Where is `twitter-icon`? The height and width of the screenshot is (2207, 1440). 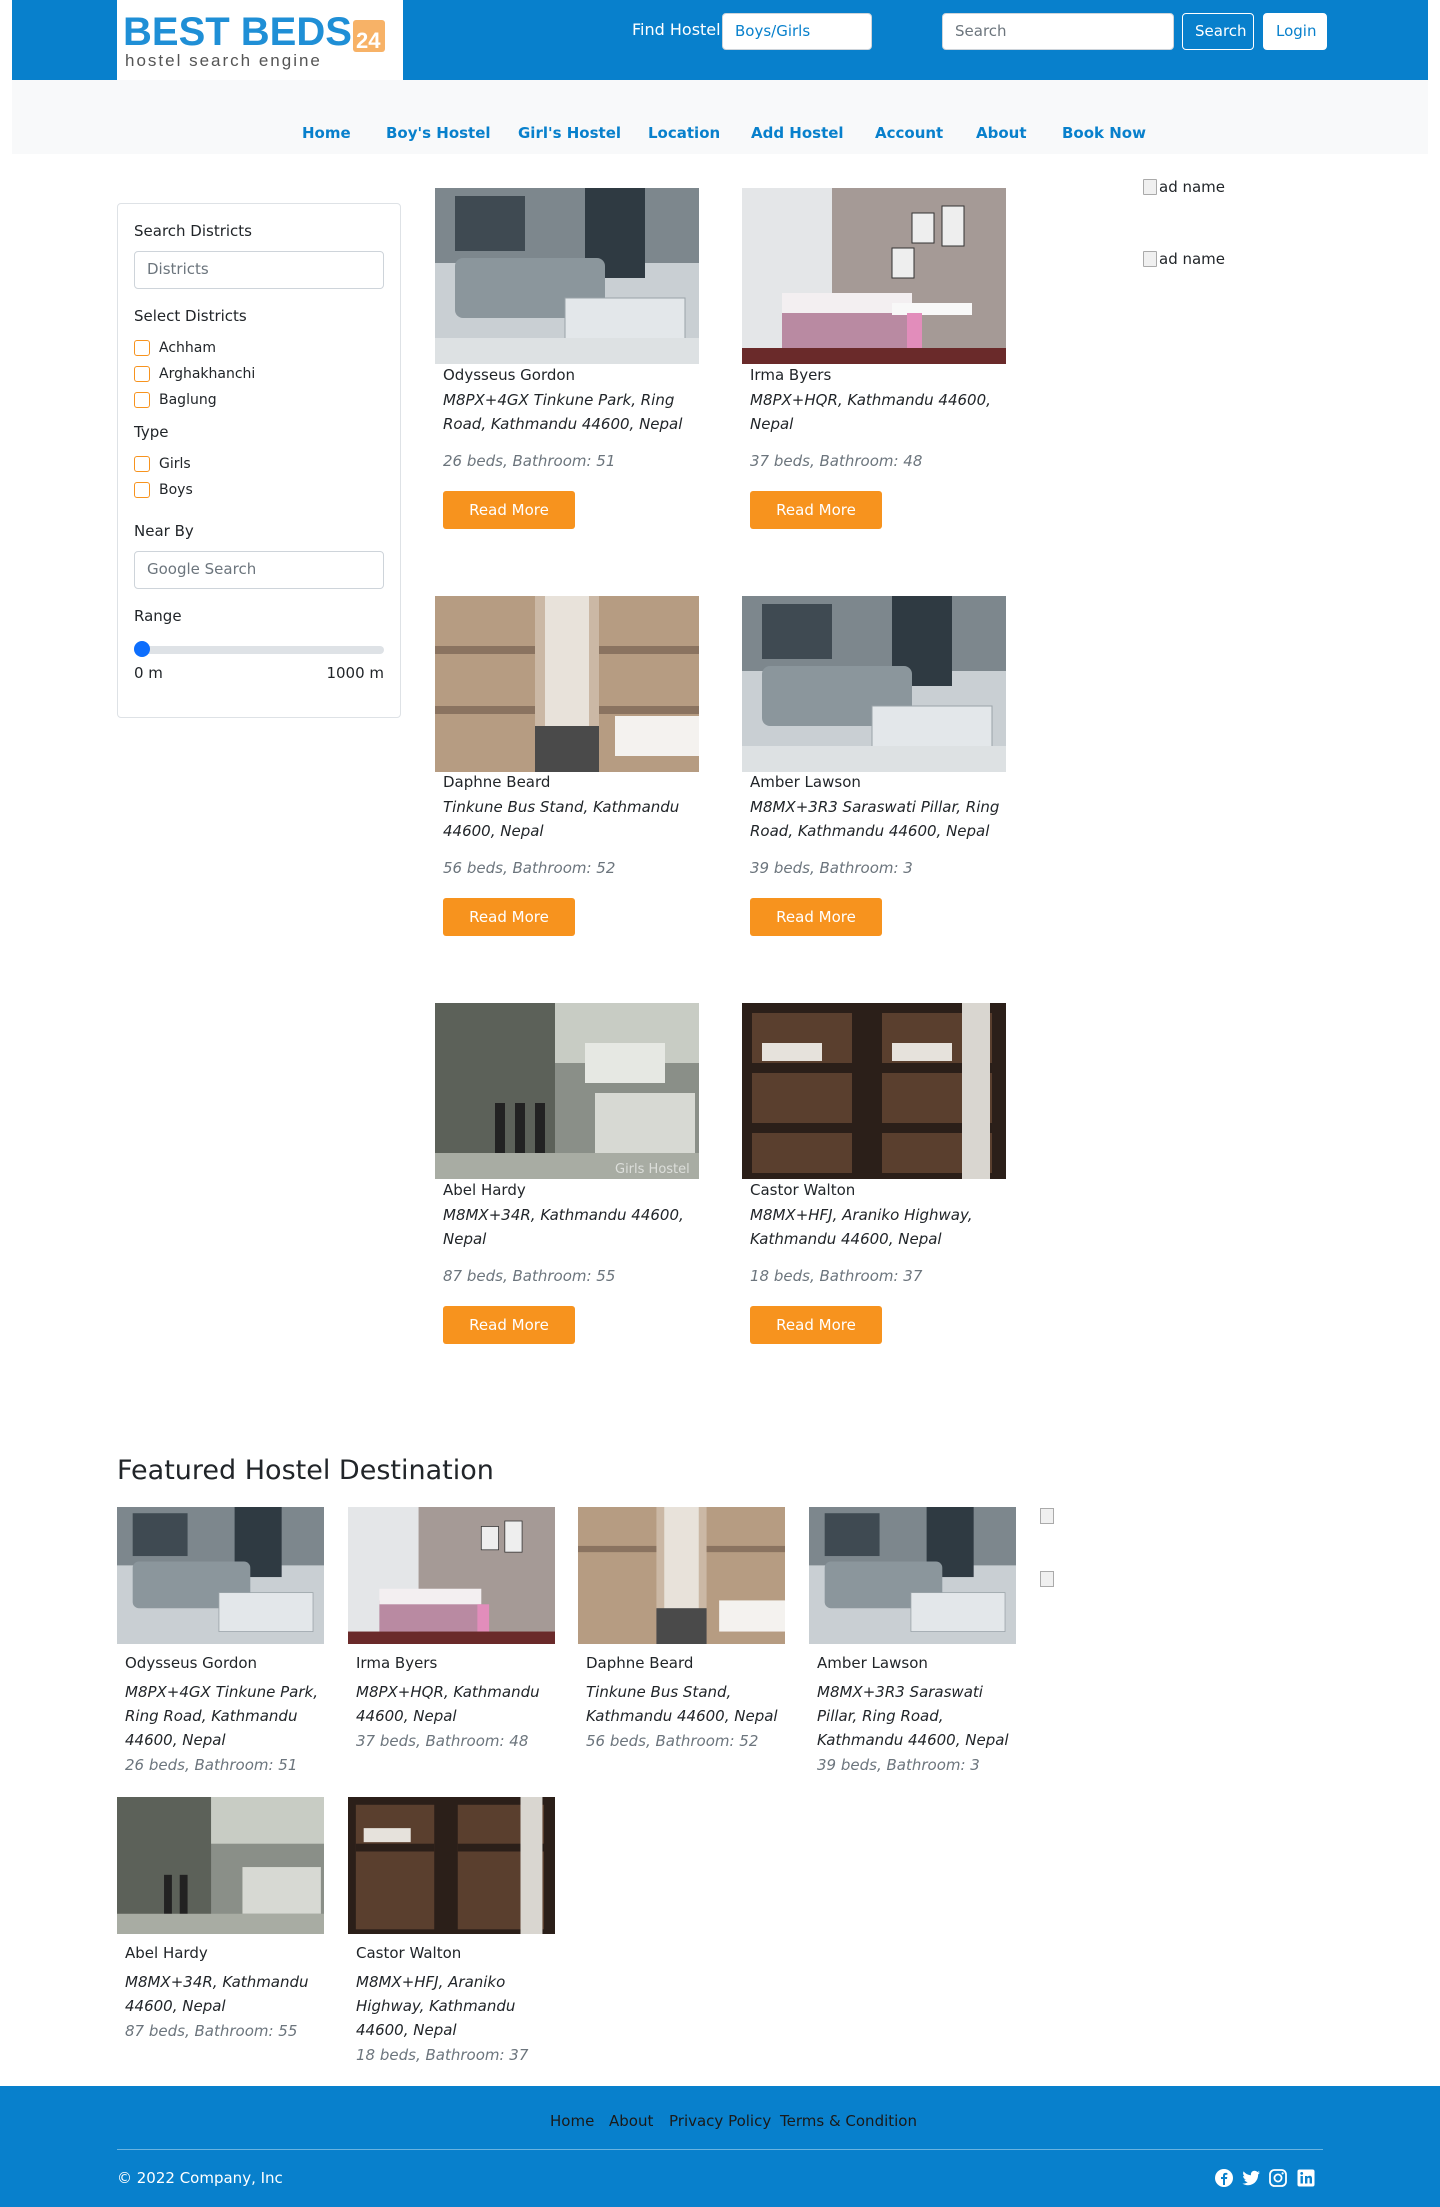 twitter-icon is located at coordinates (1251, 2178).